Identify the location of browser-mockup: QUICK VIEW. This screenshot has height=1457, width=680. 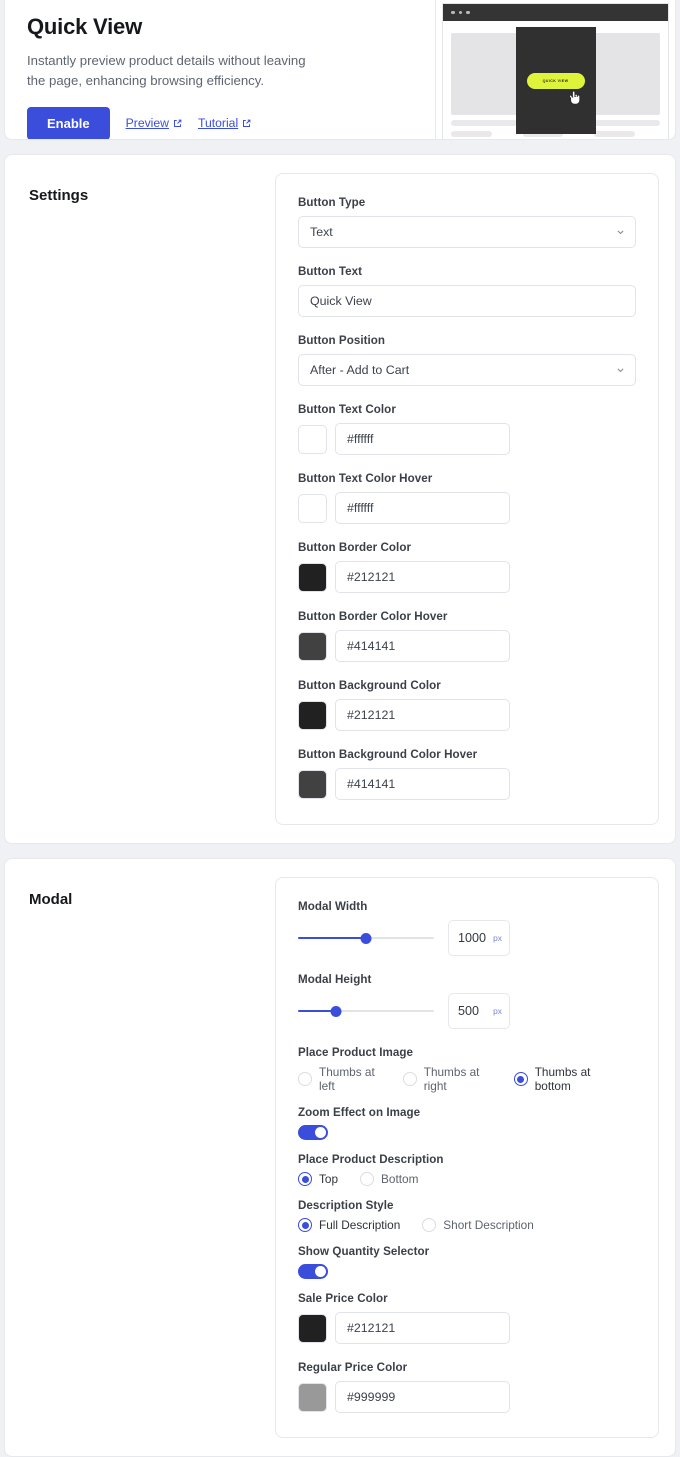
(555, 71).